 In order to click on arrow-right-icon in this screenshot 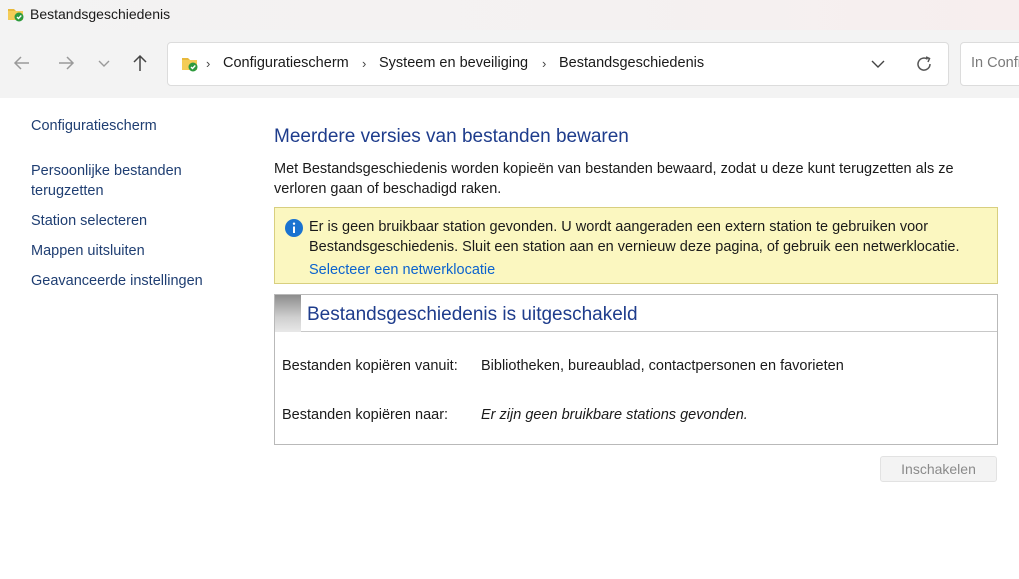, I will do `click(66, 63)`.